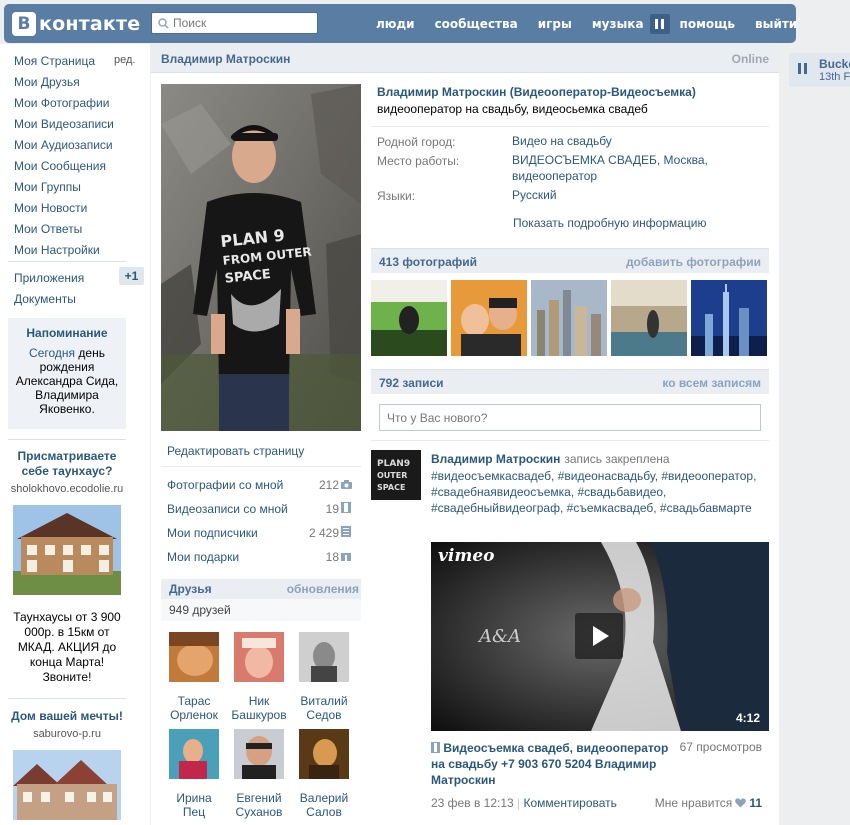 Image resolution: width=850 pixels, height=825 pixels. I want to click on post-date: 23 фев в 12:13, so click(472, 803).